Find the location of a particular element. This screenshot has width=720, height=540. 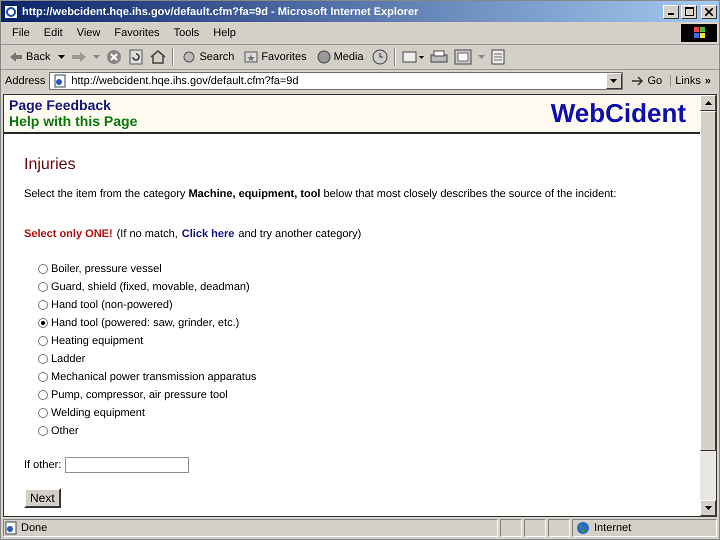

window-title: http://webcident.hqe.ihs.gov/default.cfm?fa=9d - Microsoft Internet Explorer is located at coordinates (221, 12).